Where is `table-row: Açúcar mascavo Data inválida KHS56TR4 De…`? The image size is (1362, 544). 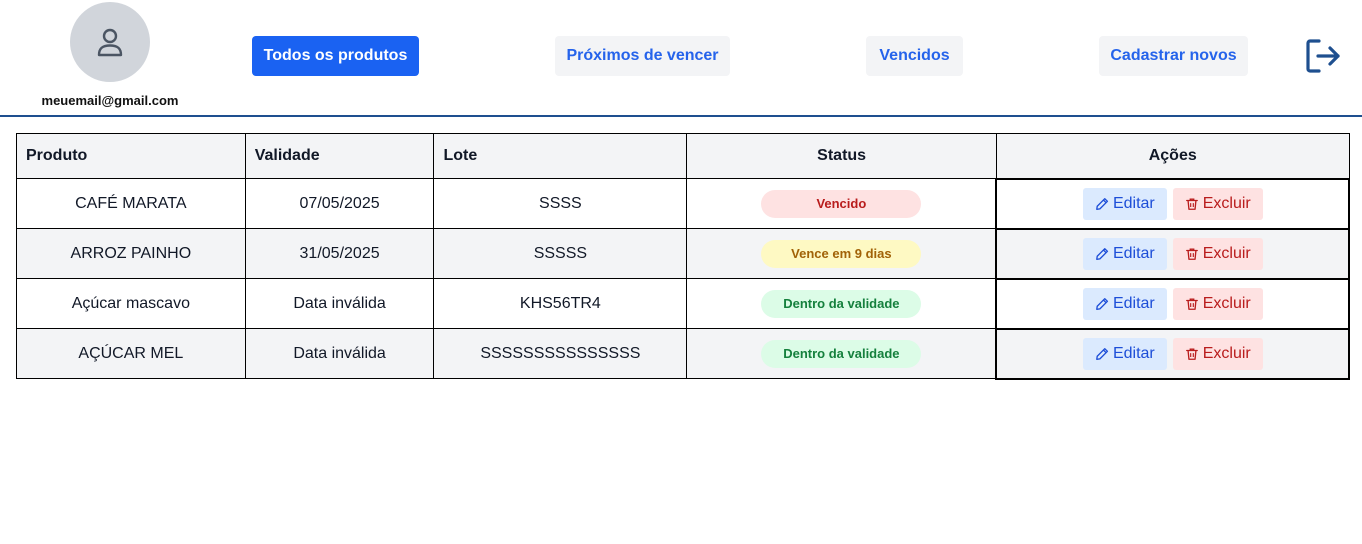
table-row: Açúcar mascavo Data inválida KHS56TR4 De… is located at coordinates (683, 303).